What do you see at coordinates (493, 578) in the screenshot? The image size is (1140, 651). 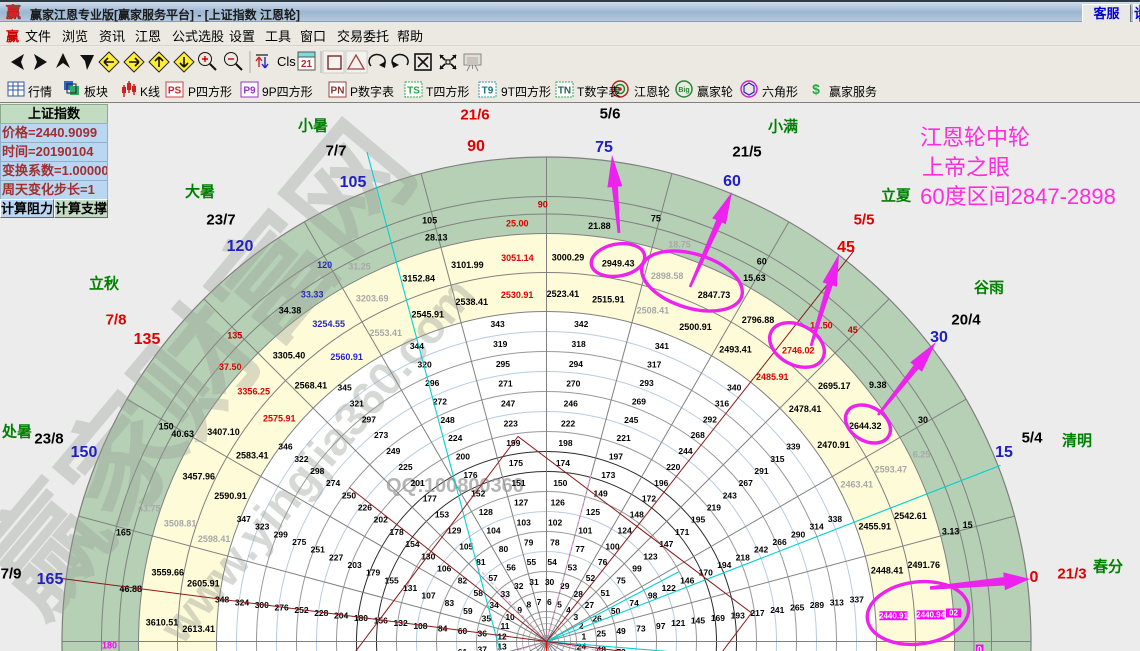 I see `svg-text: 57` at bounding box center [493, 578].